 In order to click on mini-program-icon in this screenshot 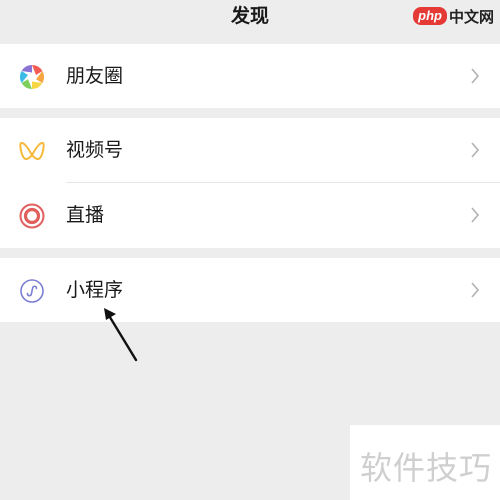, I will do `click(32, 291)`.